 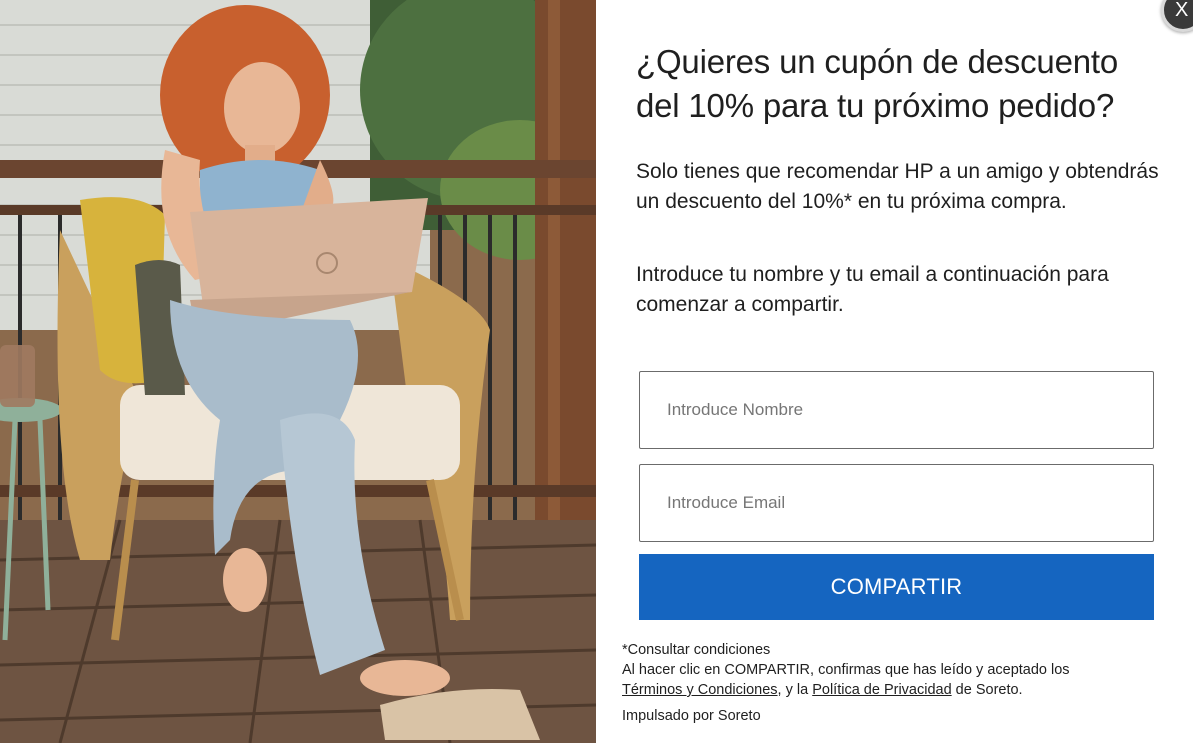 What do you see at coordinates (696, 650) in the screenshot?
I see `conditions-note: *Consultar condiciones` at bounding box center [696, 650].